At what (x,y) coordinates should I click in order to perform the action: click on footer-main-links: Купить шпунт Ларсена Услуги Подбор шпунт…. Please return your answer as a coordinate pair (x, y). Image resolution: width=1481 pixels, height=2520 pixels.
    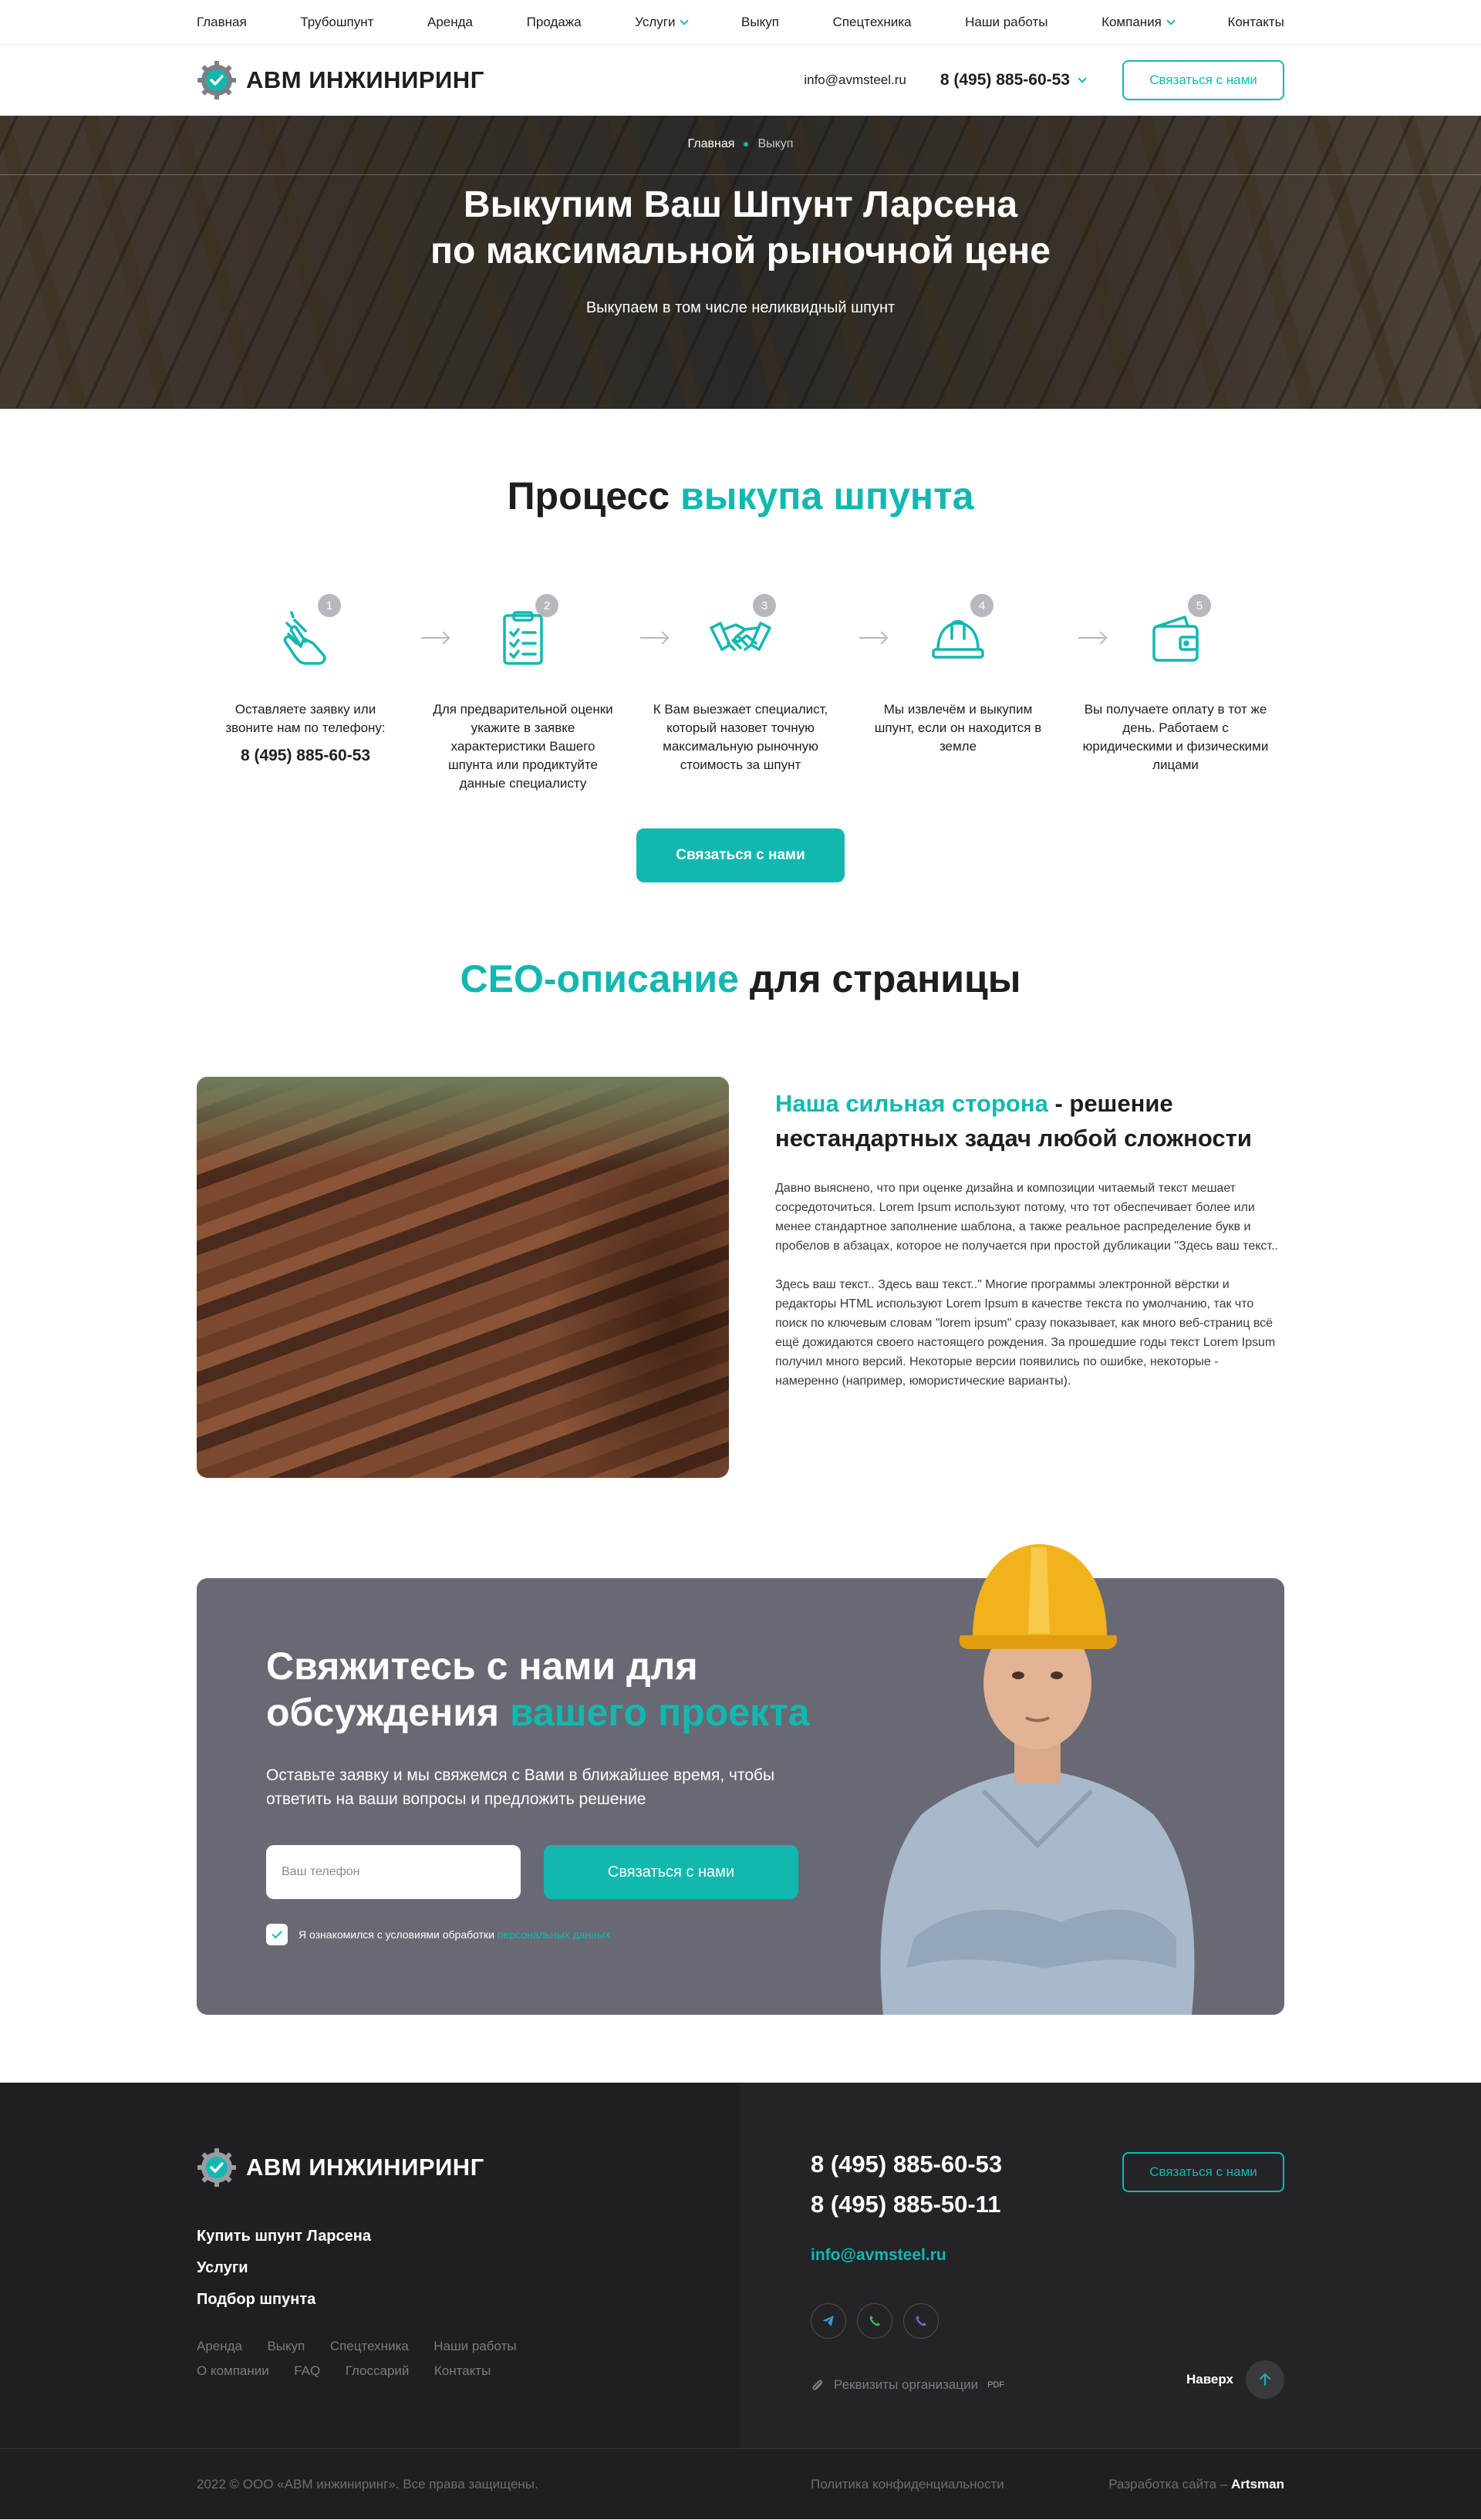
    Looking at the image, I should click on (284, 2275).